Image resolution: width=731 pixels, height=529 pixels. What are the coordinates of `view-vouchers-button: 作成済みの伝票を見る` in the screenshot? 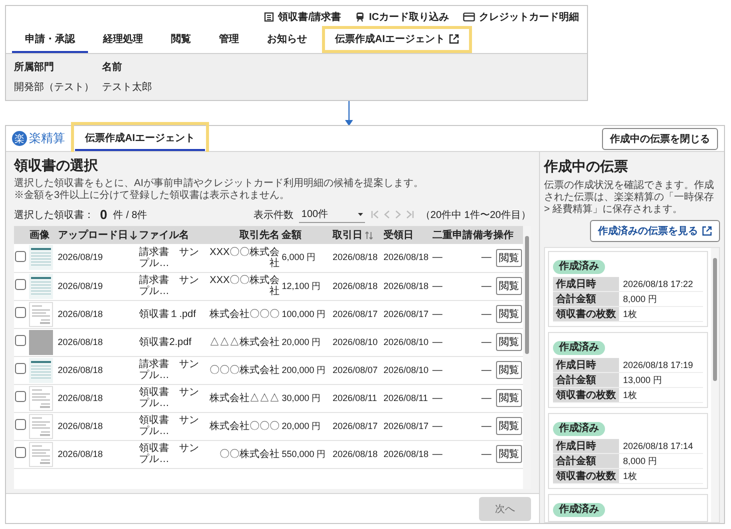 It's located at (655, 231).